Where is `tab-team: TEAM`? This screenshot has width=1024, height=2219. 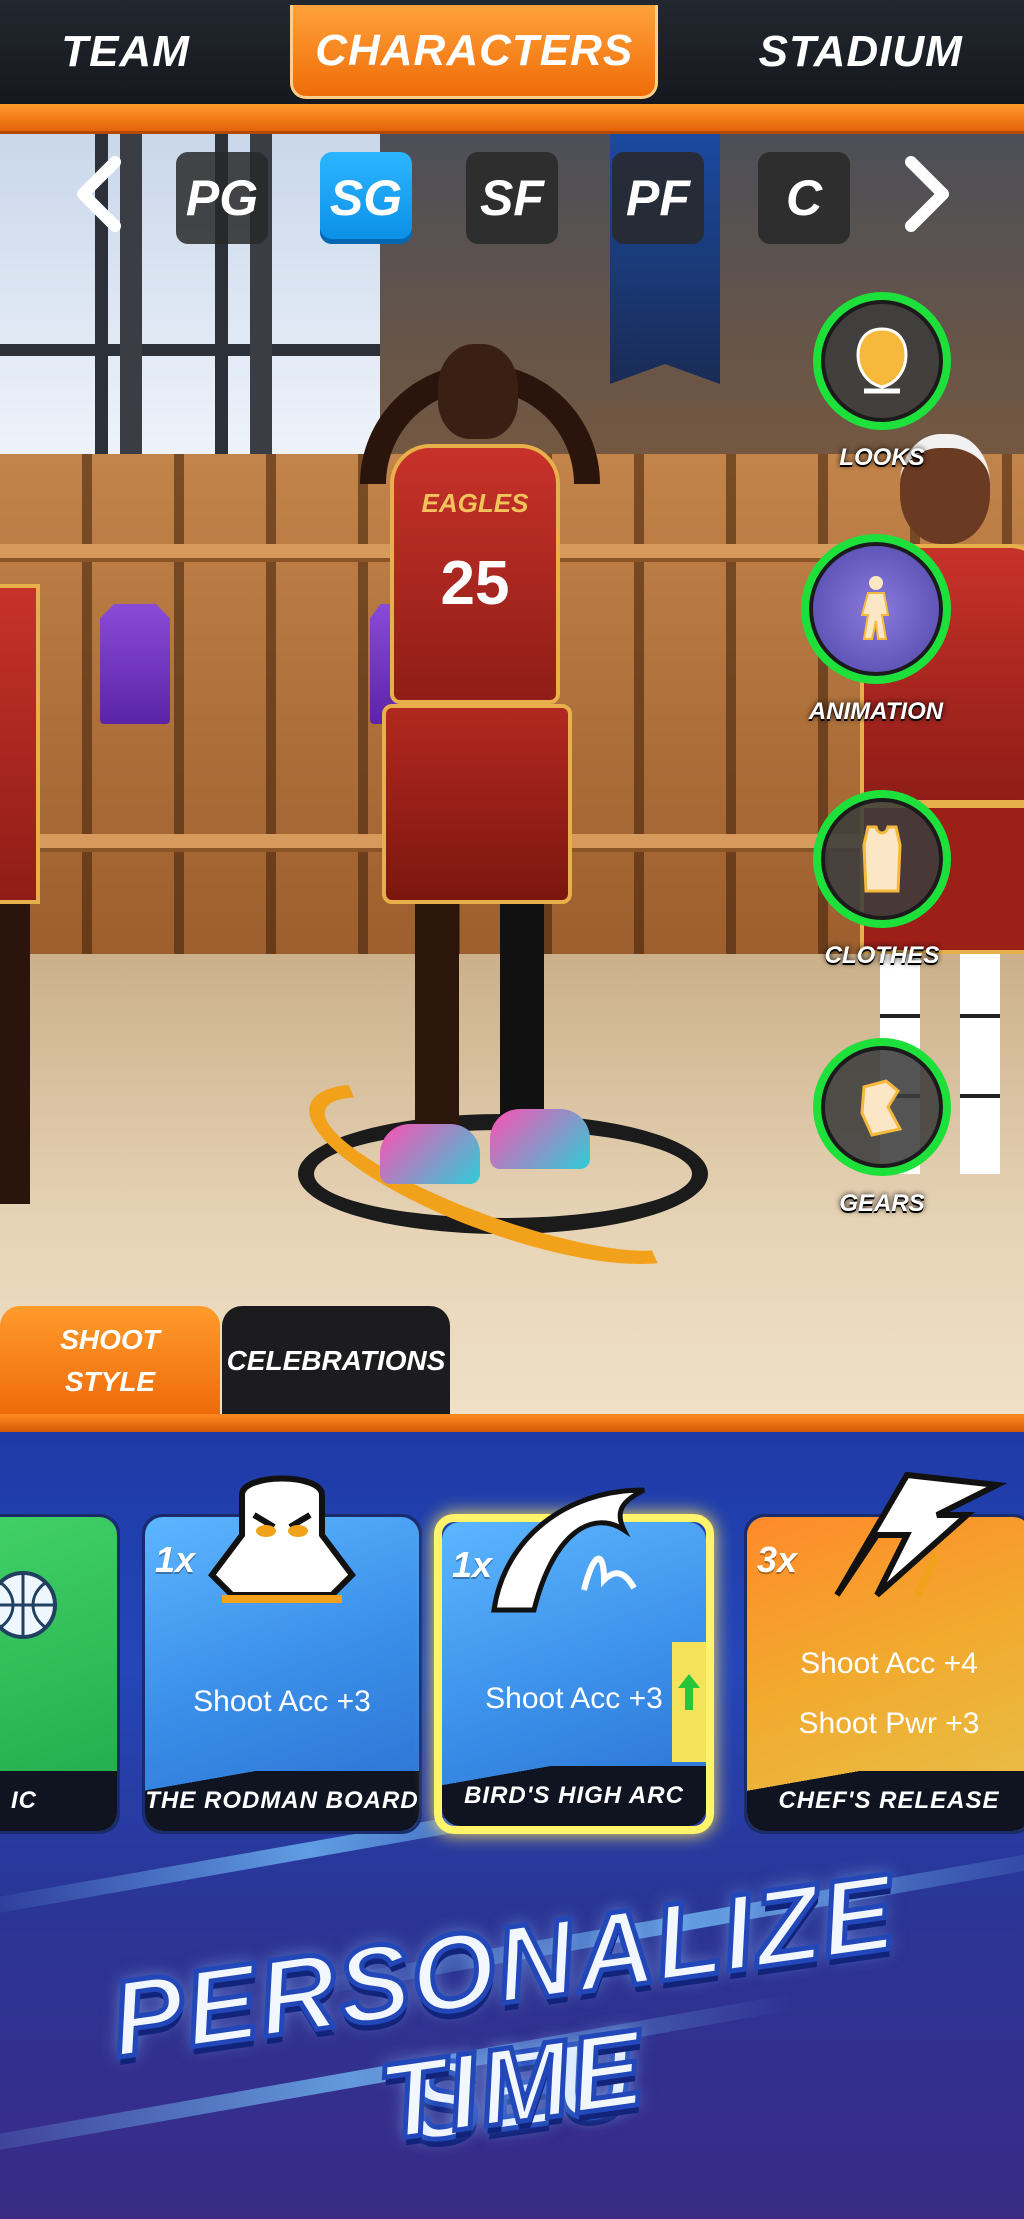 tab-team: TEAM is located at coordinates (125, 52).